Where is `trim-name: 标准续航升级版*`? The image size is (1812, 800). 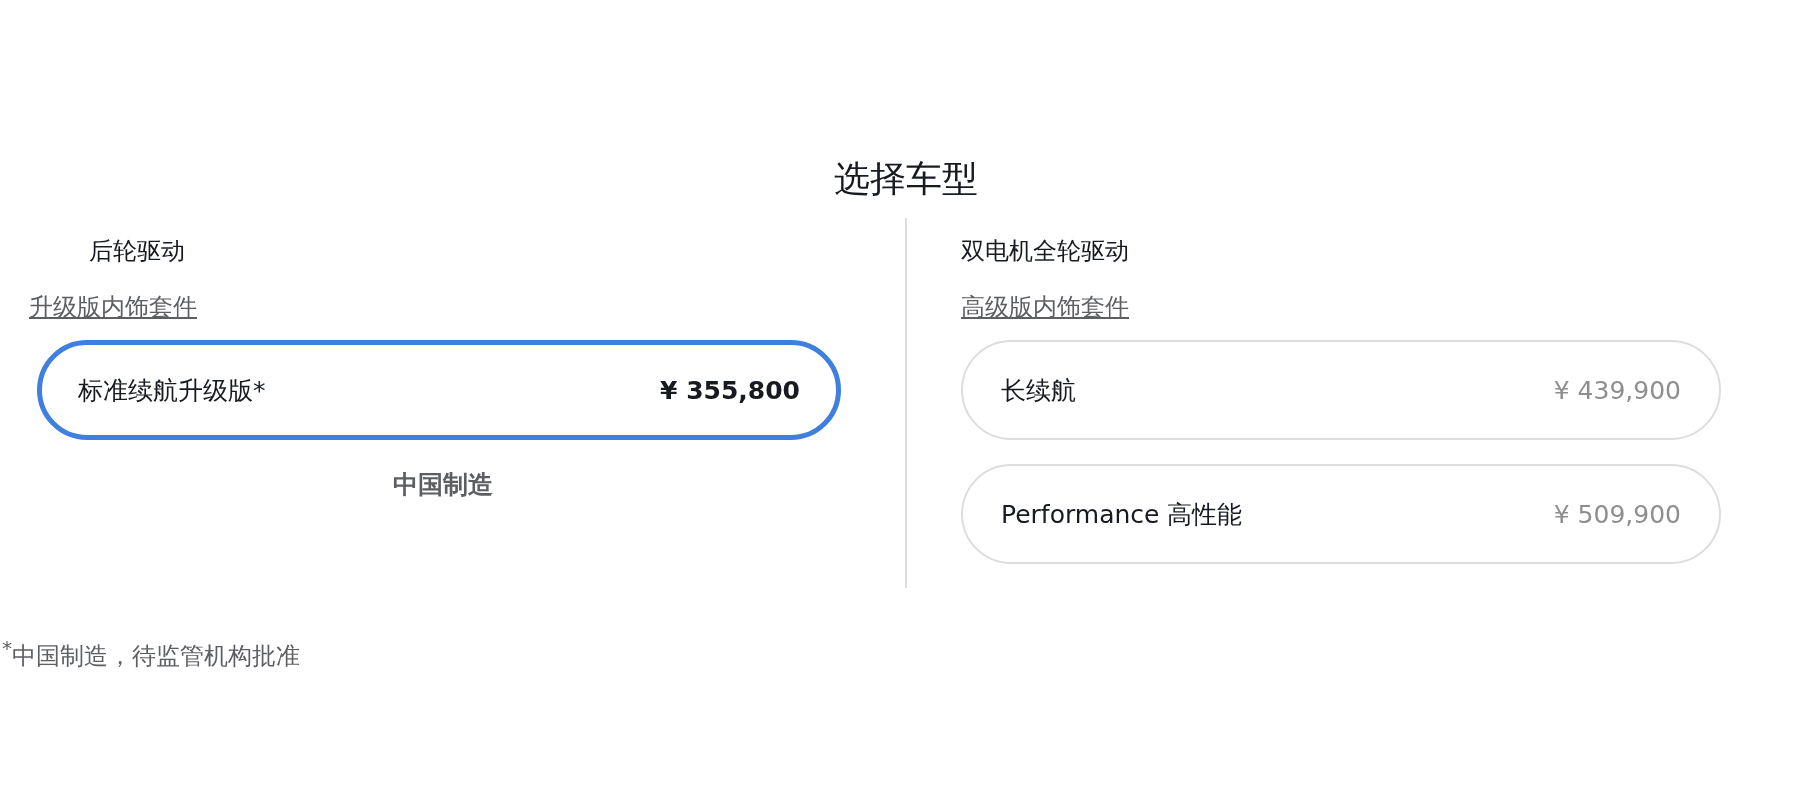 trim-name: 标准续航升级版* is located at coordinates (172, 390).